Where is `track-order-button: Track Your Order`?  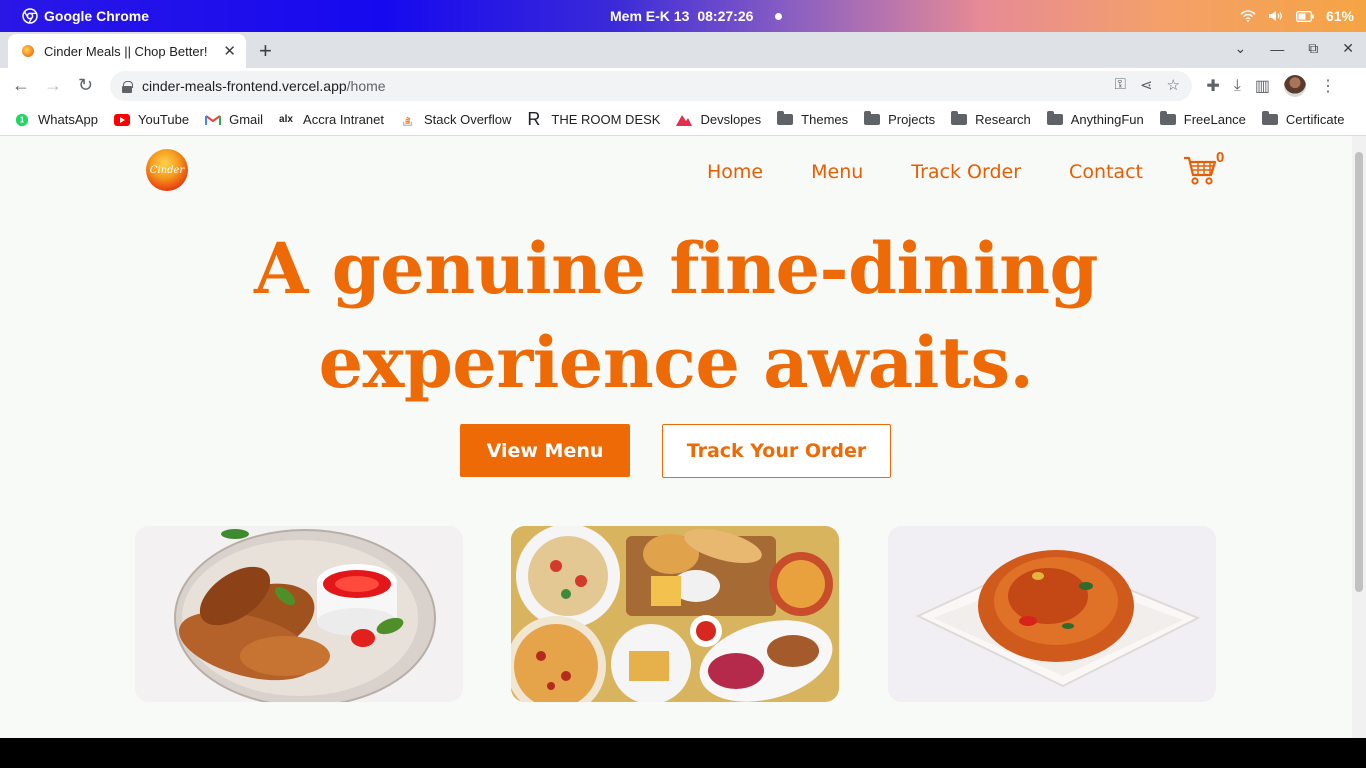 track-order-button: Track Your Order is located at coordinates (776, 451).